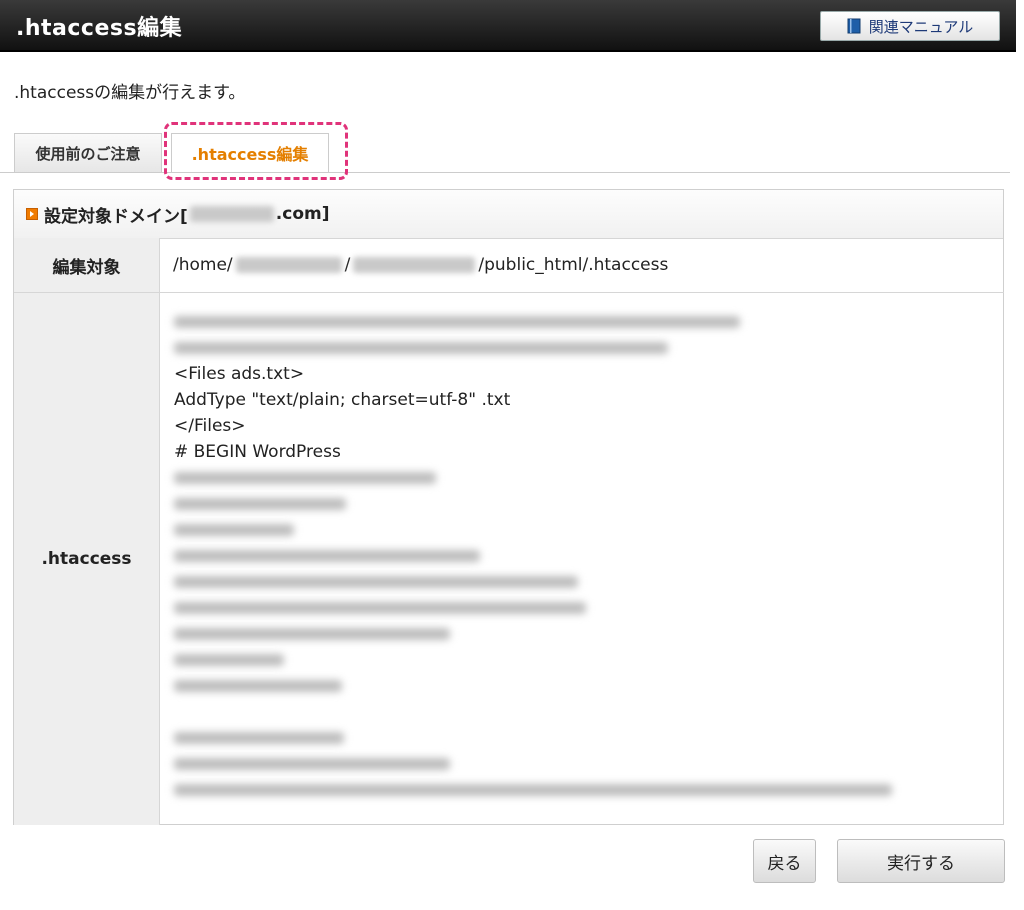 The image size is (1024, 910). I want to click on page-title: .htaccess編集, so click(99, 28).